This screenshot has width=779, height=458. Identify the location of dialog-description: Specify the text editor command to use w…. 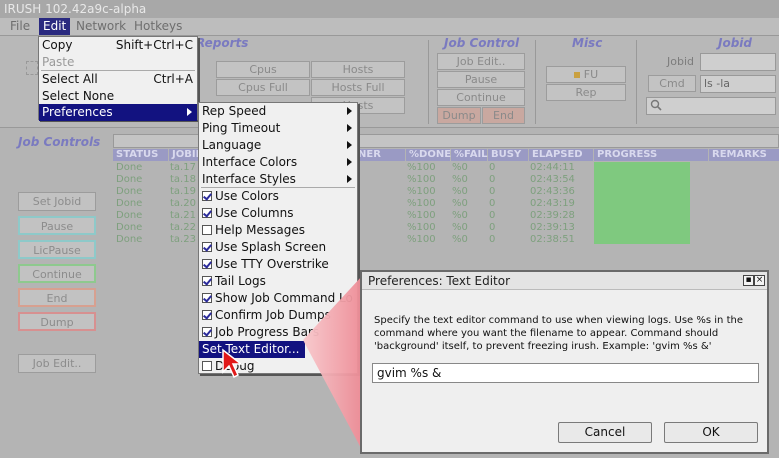
(558, 333).